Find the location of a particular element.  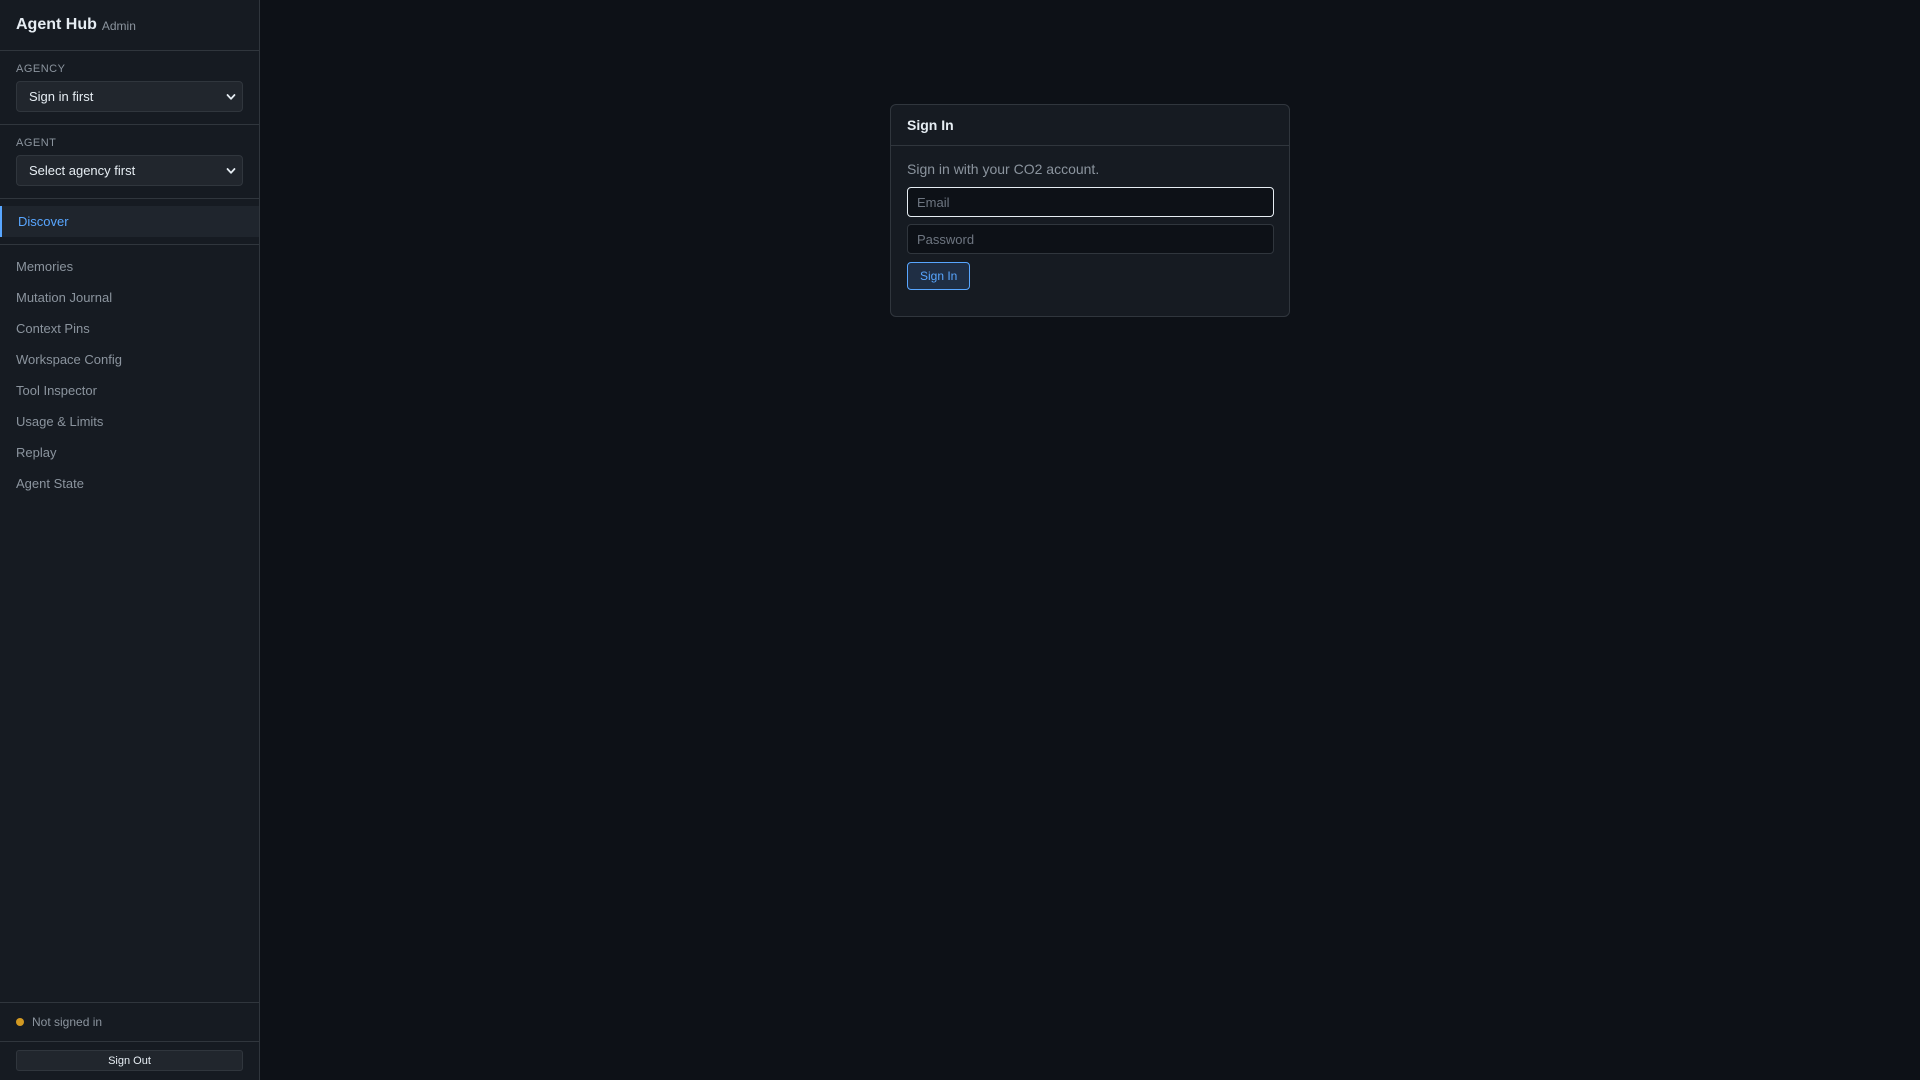

app-title: Agent Hub is located at coordinates (56, 24).